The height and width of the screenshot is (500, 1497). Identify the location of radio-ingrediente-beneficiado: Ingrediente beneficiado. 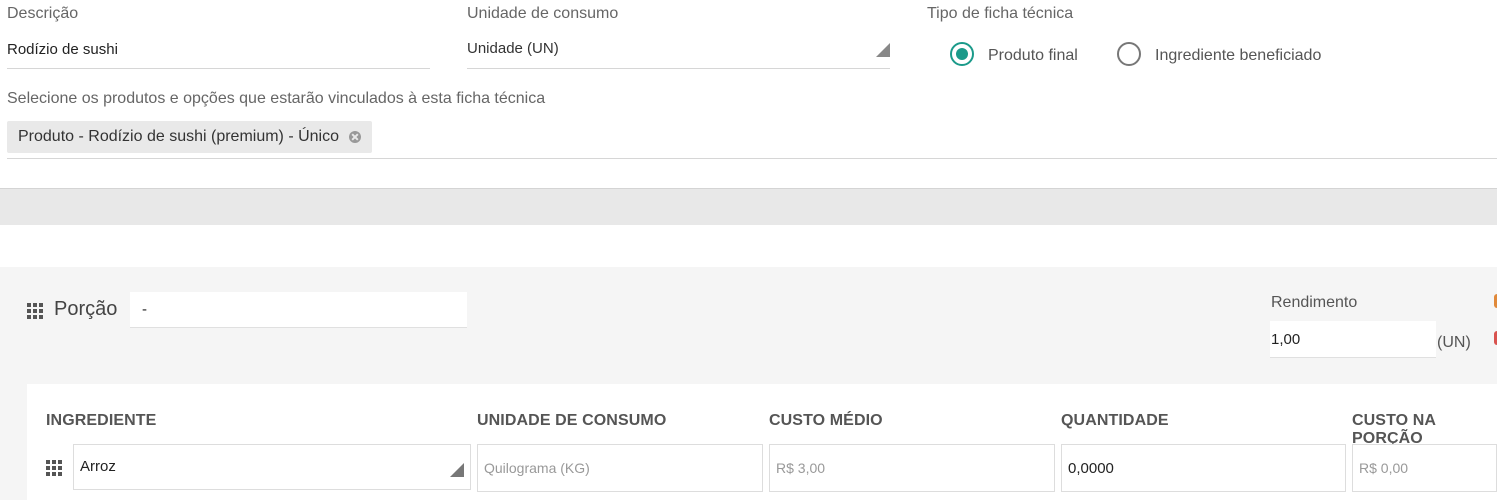
(1227, 55).